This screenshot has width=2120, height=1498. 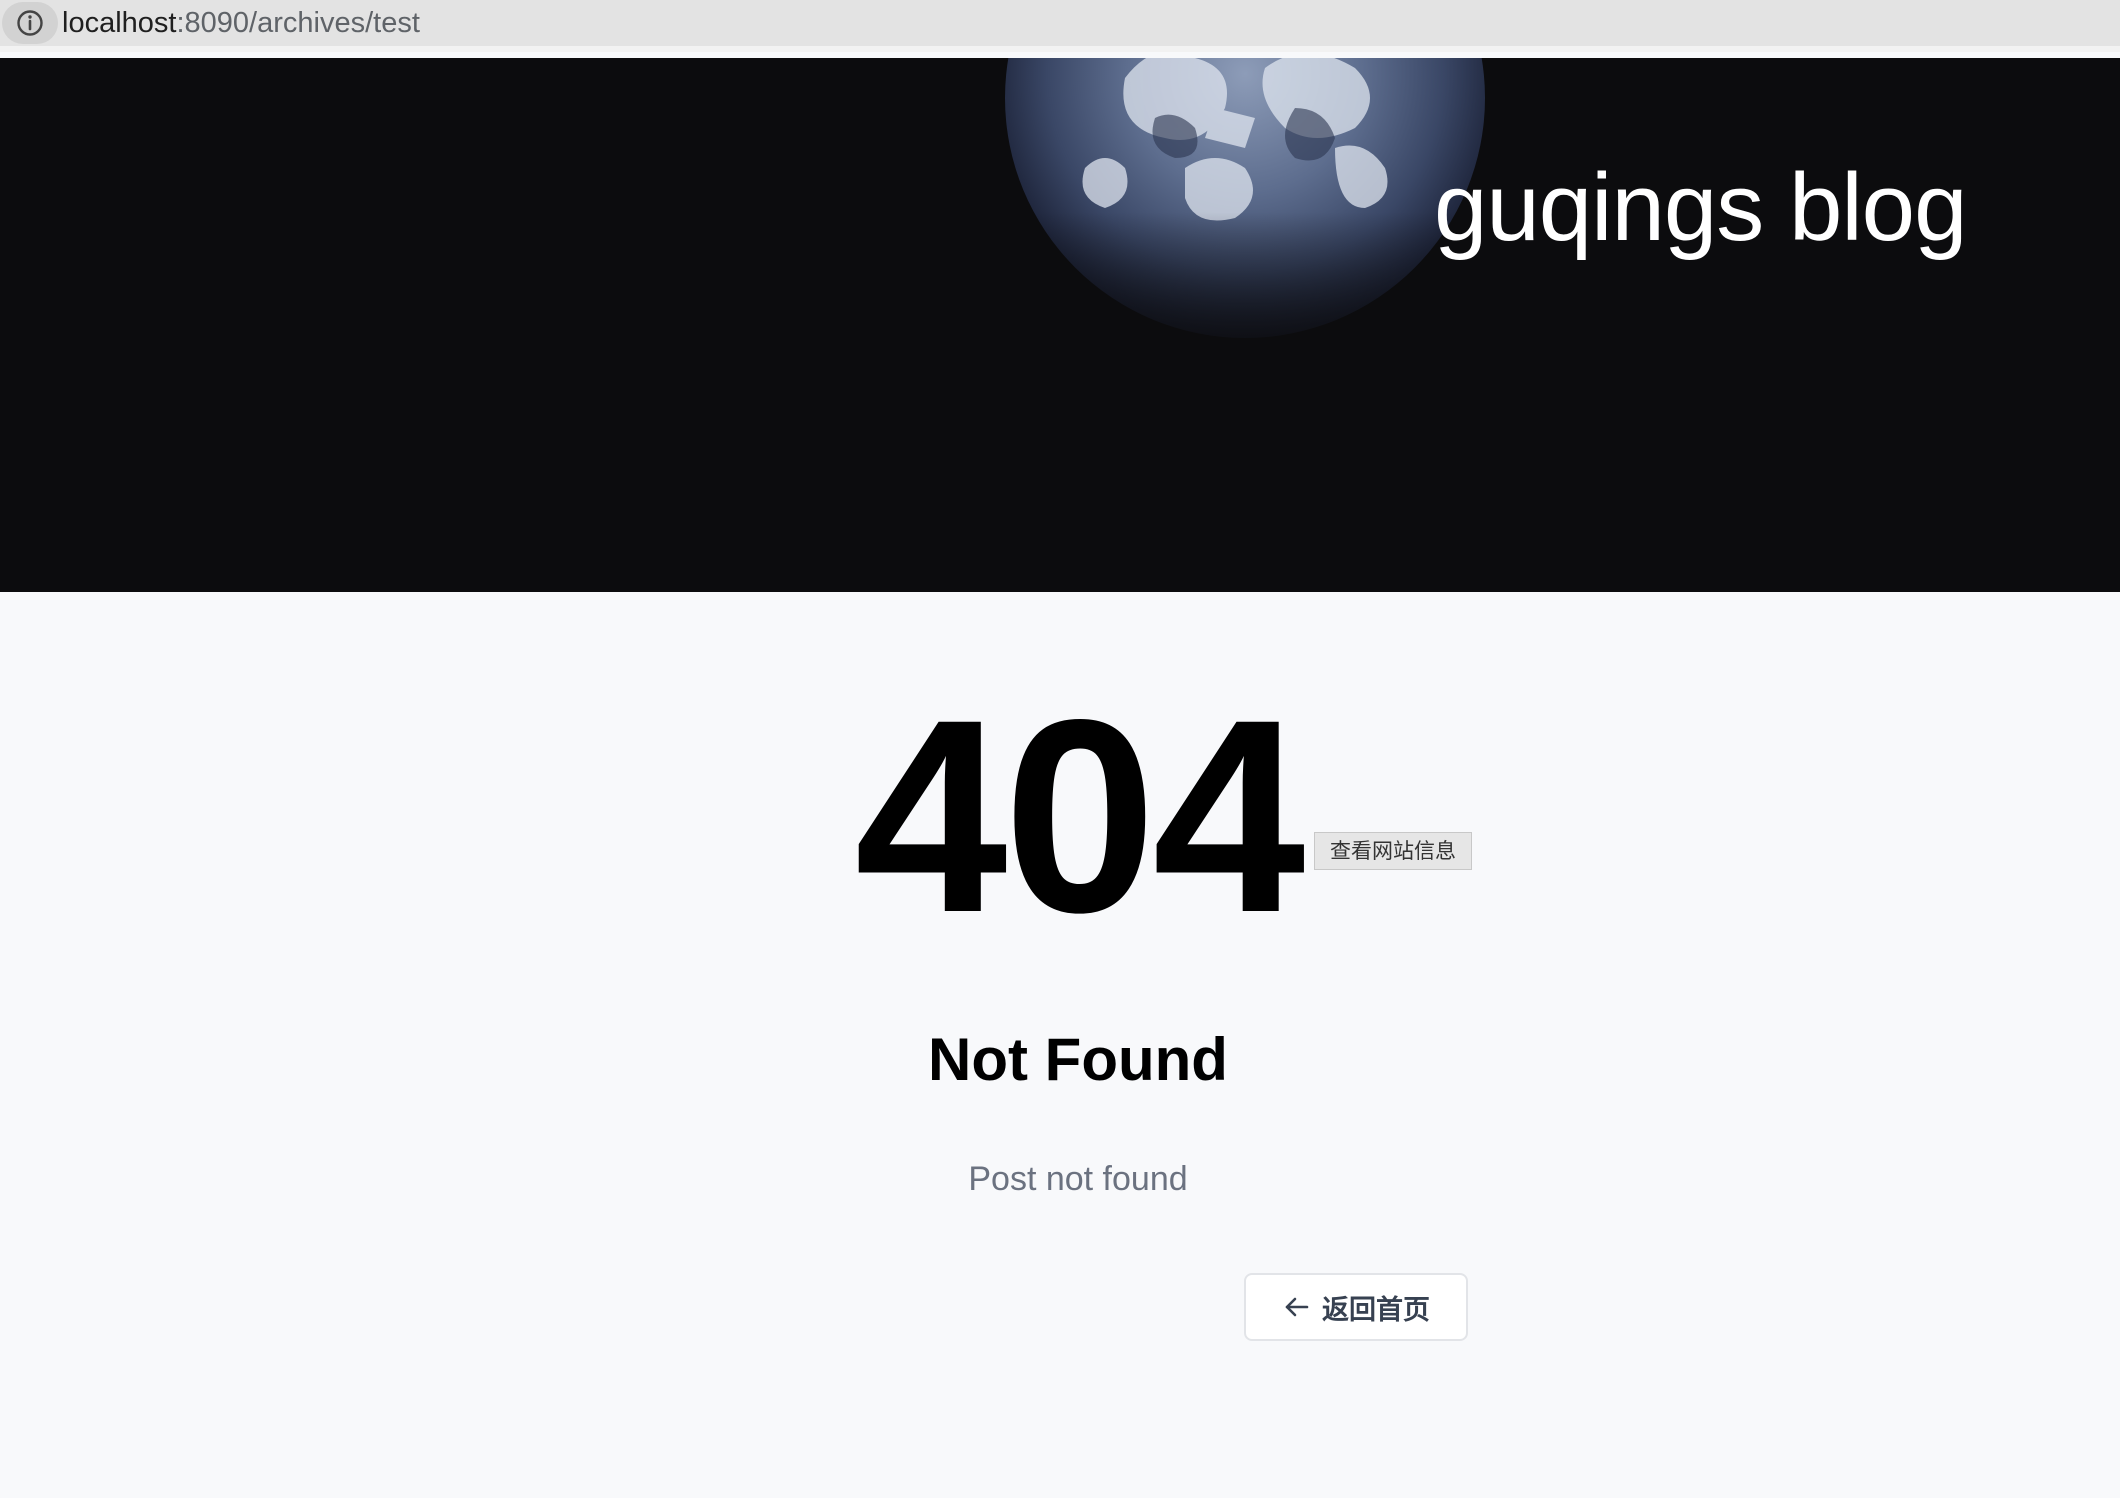 I want to click on site-info-tooltip: 查看网站信息, so click(x=1393, y=851).